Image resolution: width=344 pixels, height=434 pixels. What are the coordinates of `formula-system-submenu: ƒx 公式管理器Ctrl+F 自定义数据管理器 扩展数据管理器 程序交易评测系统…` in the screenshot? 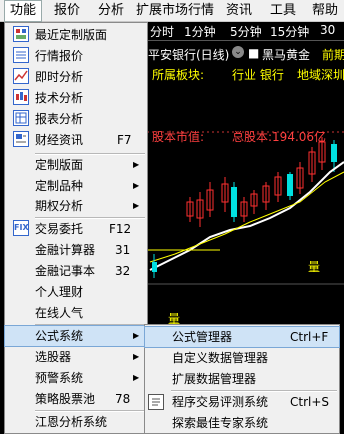 It's located at (242, 379).